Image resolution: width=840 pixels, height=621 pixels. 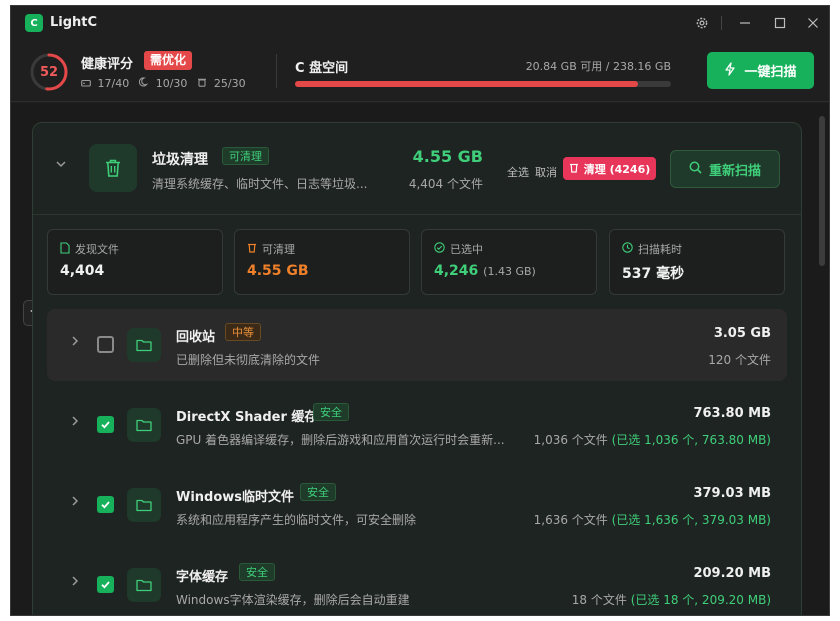 What do you see at coordinates (617, 169) in the screenshot?
I see `clean-button-label: 清理 (4246)` at bounding box center [617, 169].